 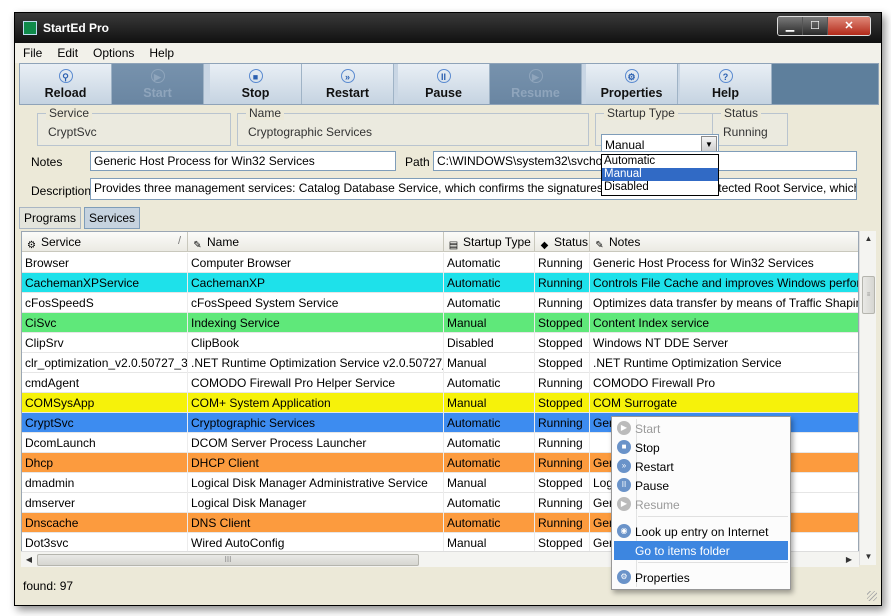 What do you see at coordinates (632, 84) in the screenshot?
I see `properties-button: ⚙ Properties` at bounding box center [632, 84].